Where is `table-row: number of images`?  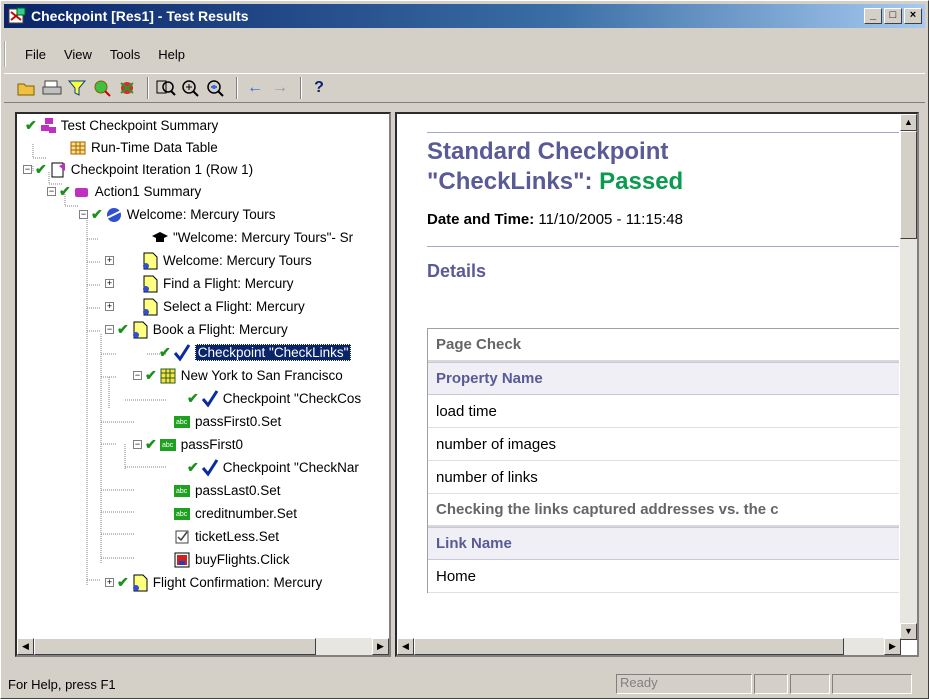
table-row: number of images is located at coordinates (663, 444).